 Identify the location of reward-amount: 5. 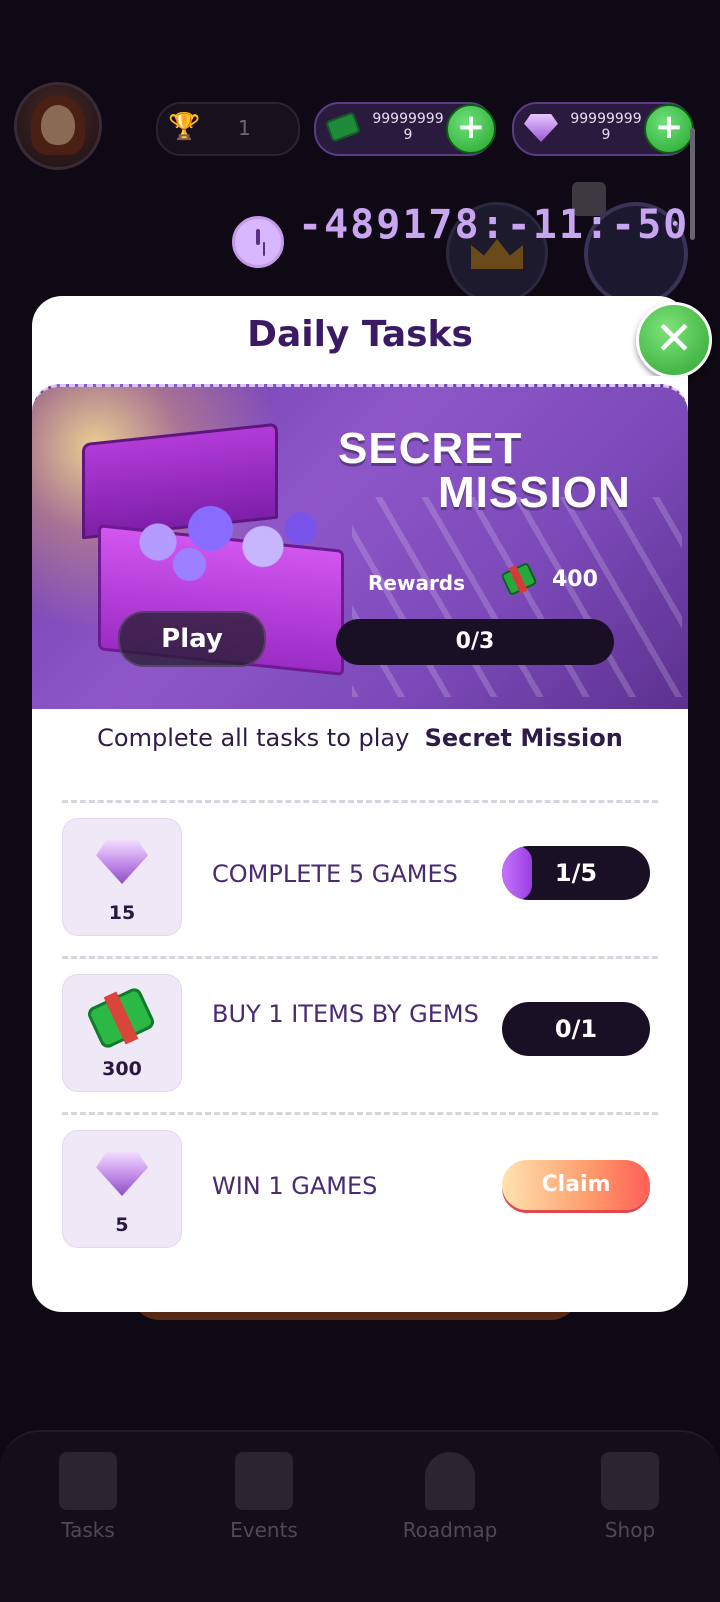
(122, 1225).